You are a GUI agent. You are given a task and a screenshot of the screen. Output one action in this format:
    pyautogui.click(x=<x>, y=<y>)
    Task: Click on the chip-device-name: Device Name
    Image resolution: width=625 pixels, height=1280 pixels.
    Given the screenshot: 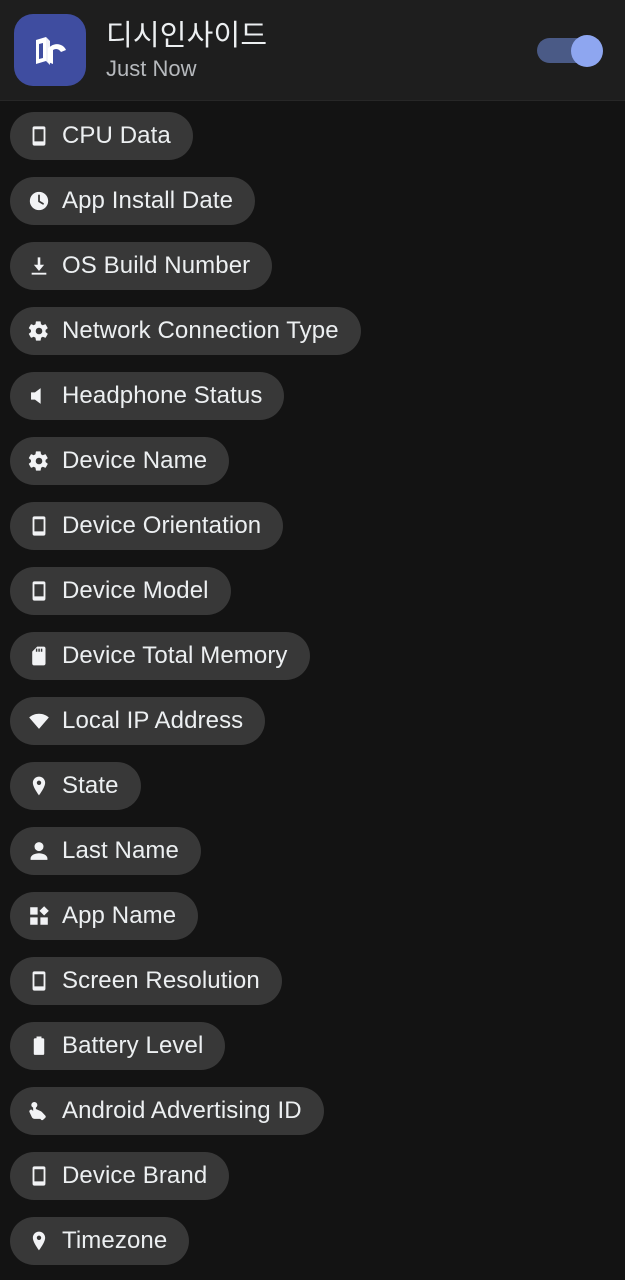 What is the action you would take?
    pyautogui.click(x=120, y=461)
    